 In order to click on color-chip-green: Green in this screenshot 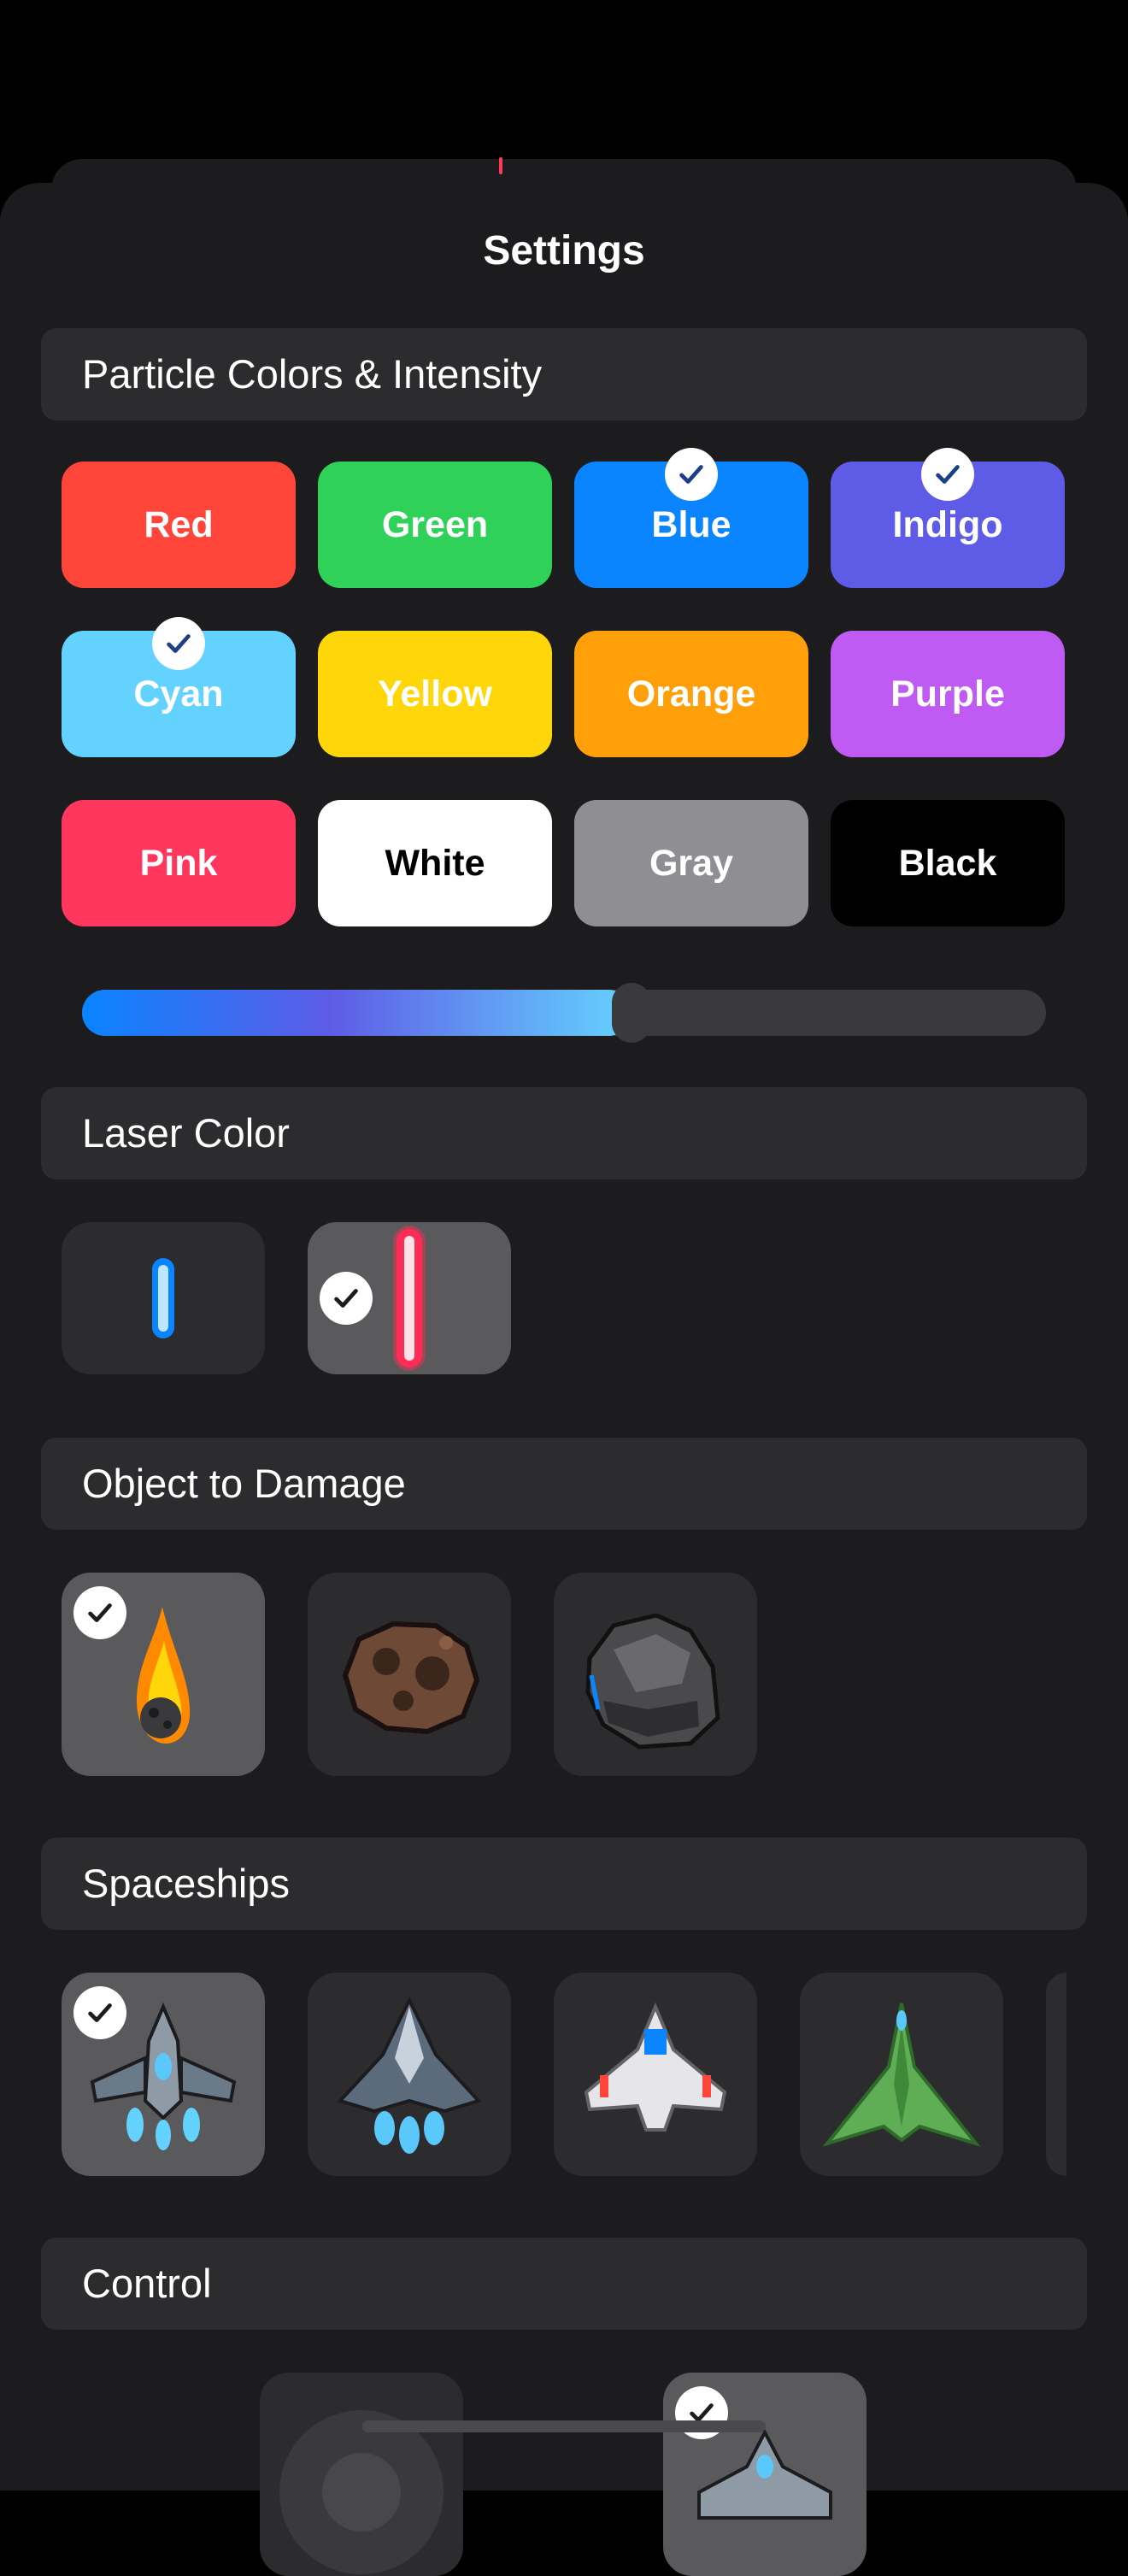, I will do `click(435, 525)`.